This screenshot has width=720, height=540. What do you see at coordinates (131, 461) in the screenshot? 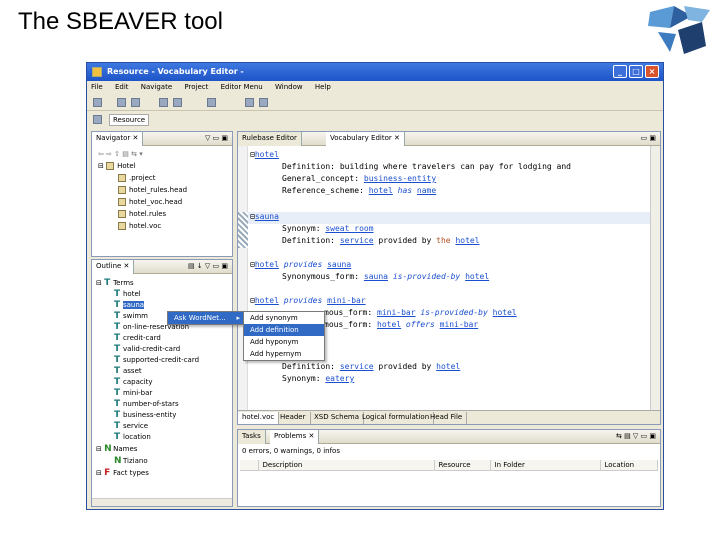
I see `outline-name: NTiziano` at bounding box center [131, 461].